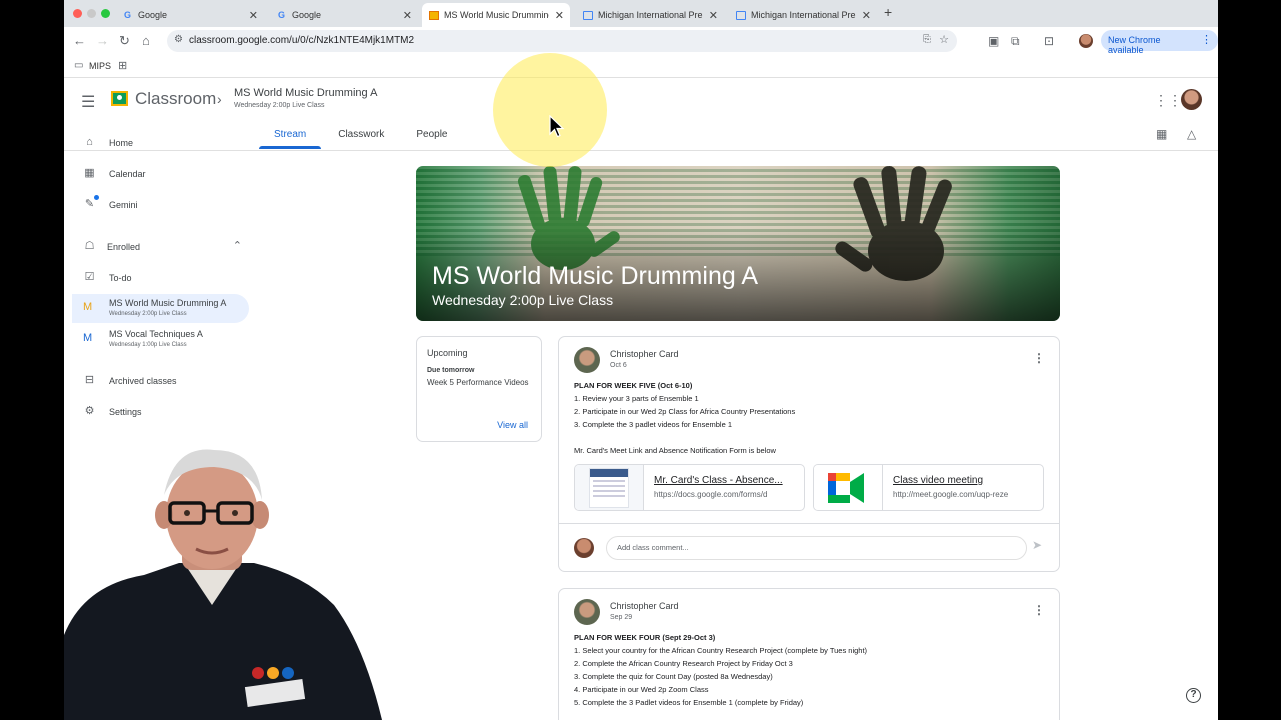 Image resolution: width=1281 pixels, height=720 pixels. I want to click on bookmark-star-icon: ☆, so click(944, 39).